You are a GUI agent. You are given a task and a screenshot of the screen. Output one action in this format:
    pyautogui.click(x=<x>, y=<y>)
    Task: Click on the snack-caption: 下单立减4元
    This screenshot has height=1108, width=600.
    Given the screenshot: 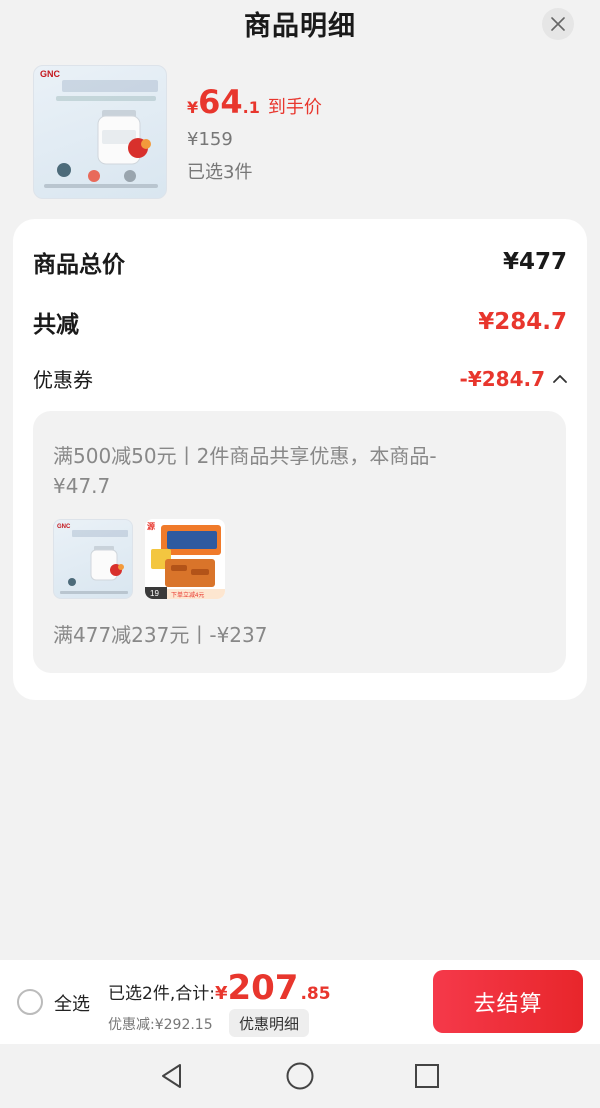 What is the action you would take?
    pyautogui.click(x=187, y=595)
    